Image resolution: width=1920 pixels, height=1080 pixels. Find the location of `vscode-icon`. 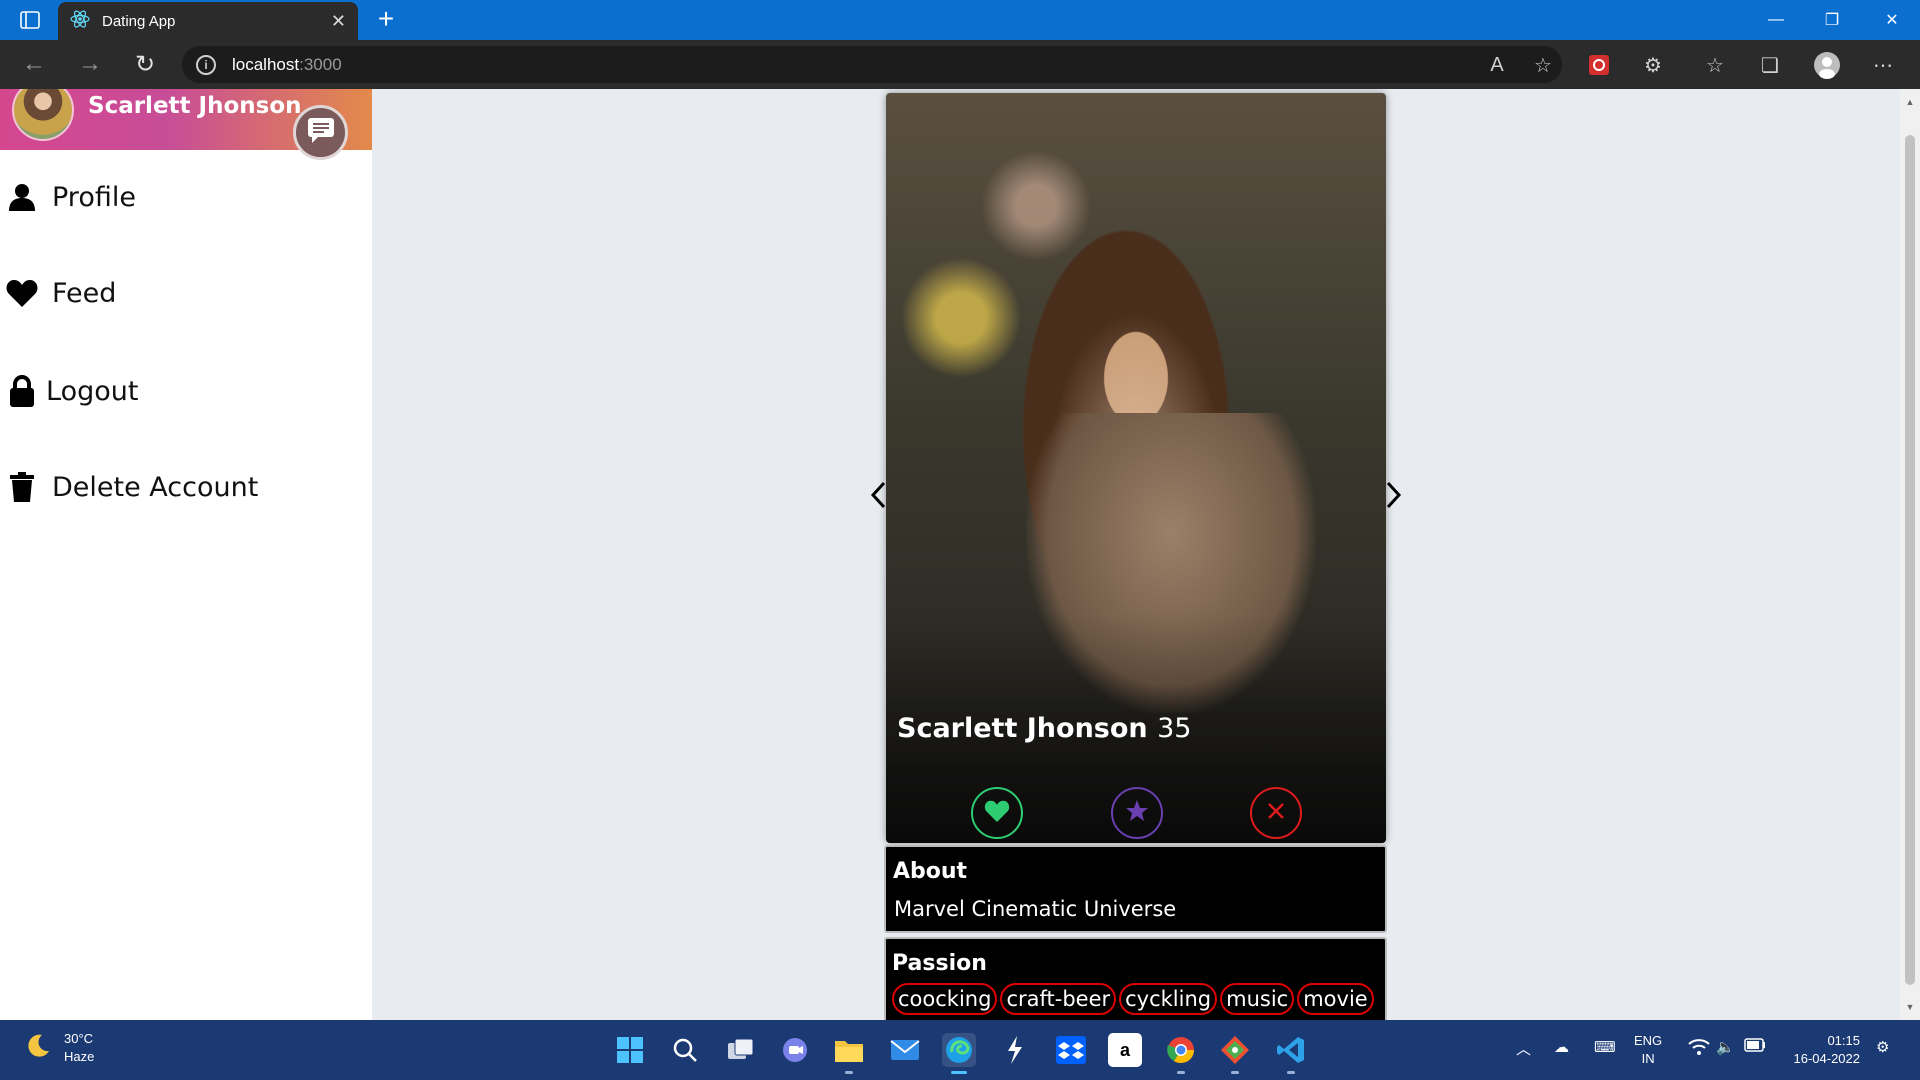

vscode-icon is located at coordinates (1291, 1053).